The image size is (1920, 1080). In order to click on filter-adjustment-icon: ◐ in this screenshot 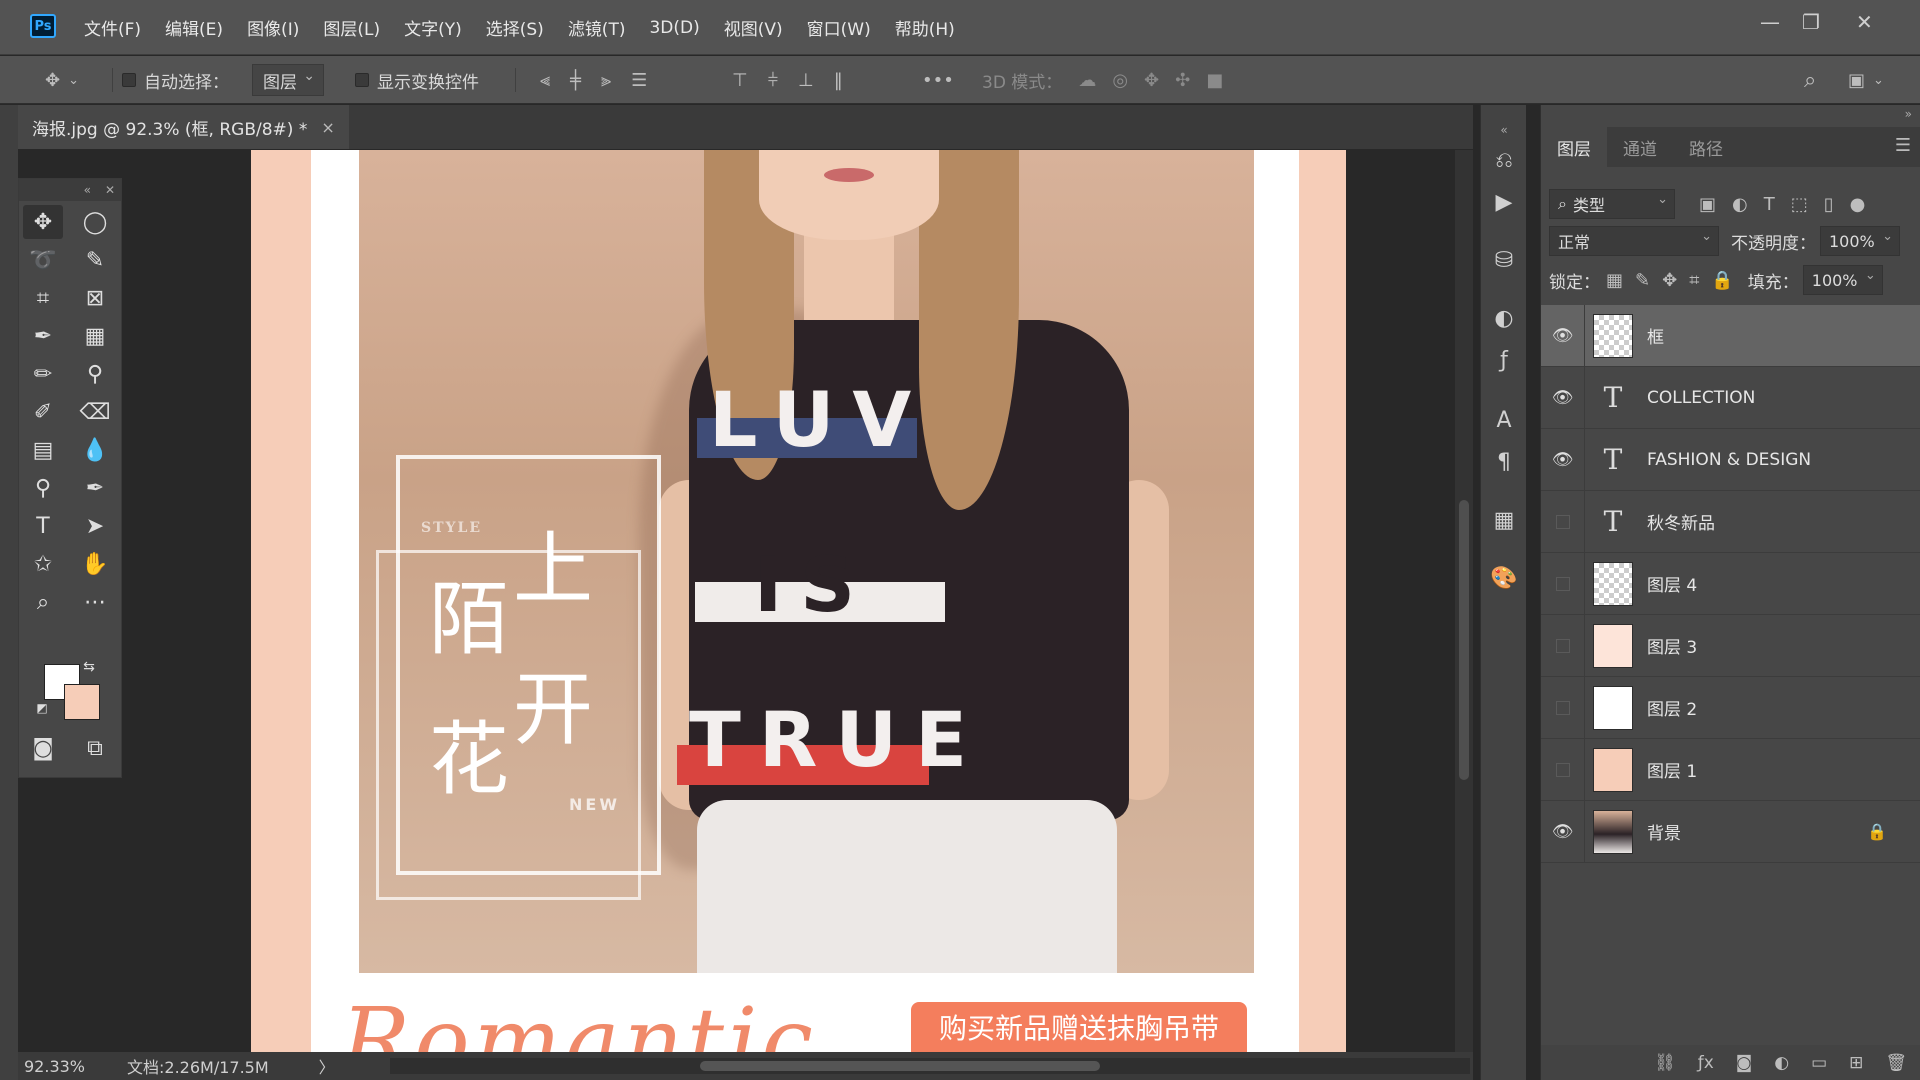, I will do `click(1740, 204)`.